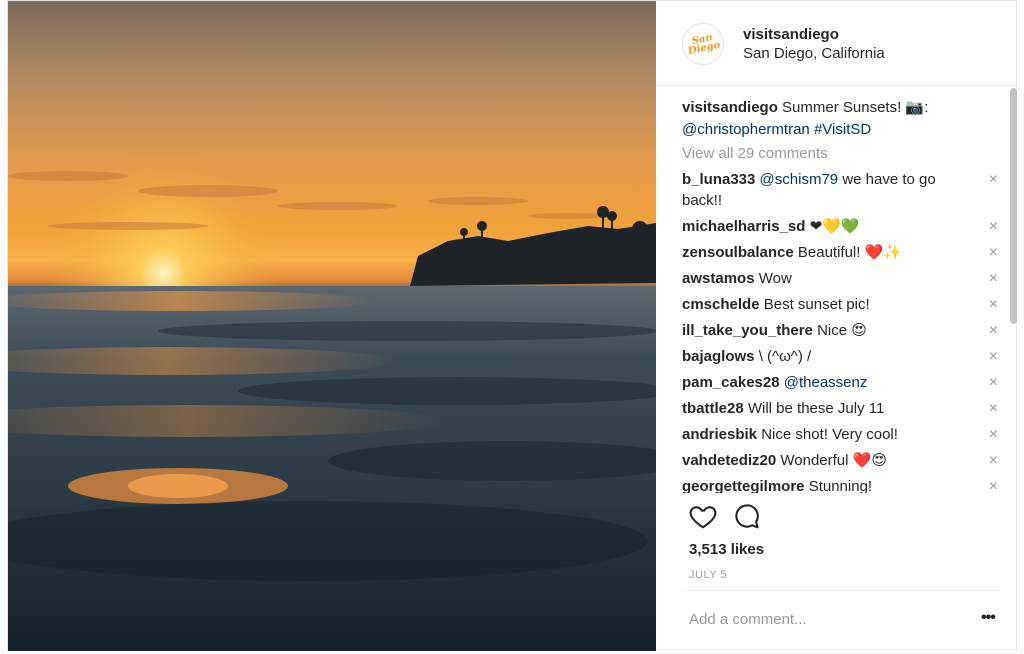 The height and width of the screenshot is (654, 1024). What do you see at coordinates (703, 516) in the screenshot?
I see `heart-icon` at bounding box center [703, 516].